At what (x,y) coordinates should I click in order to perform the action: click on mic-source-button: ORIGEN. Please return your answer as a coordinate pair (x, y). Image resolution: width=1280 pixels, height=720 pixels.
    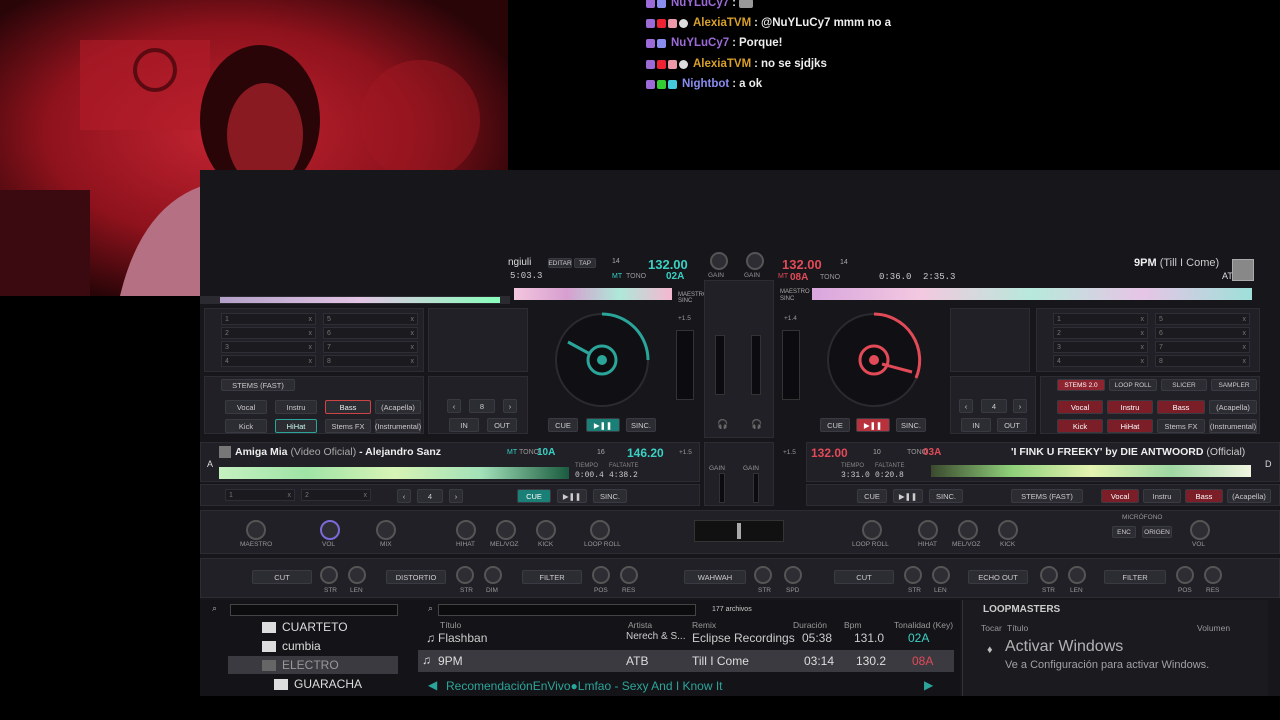
    Looking at the image, I should click on (1157, 532).